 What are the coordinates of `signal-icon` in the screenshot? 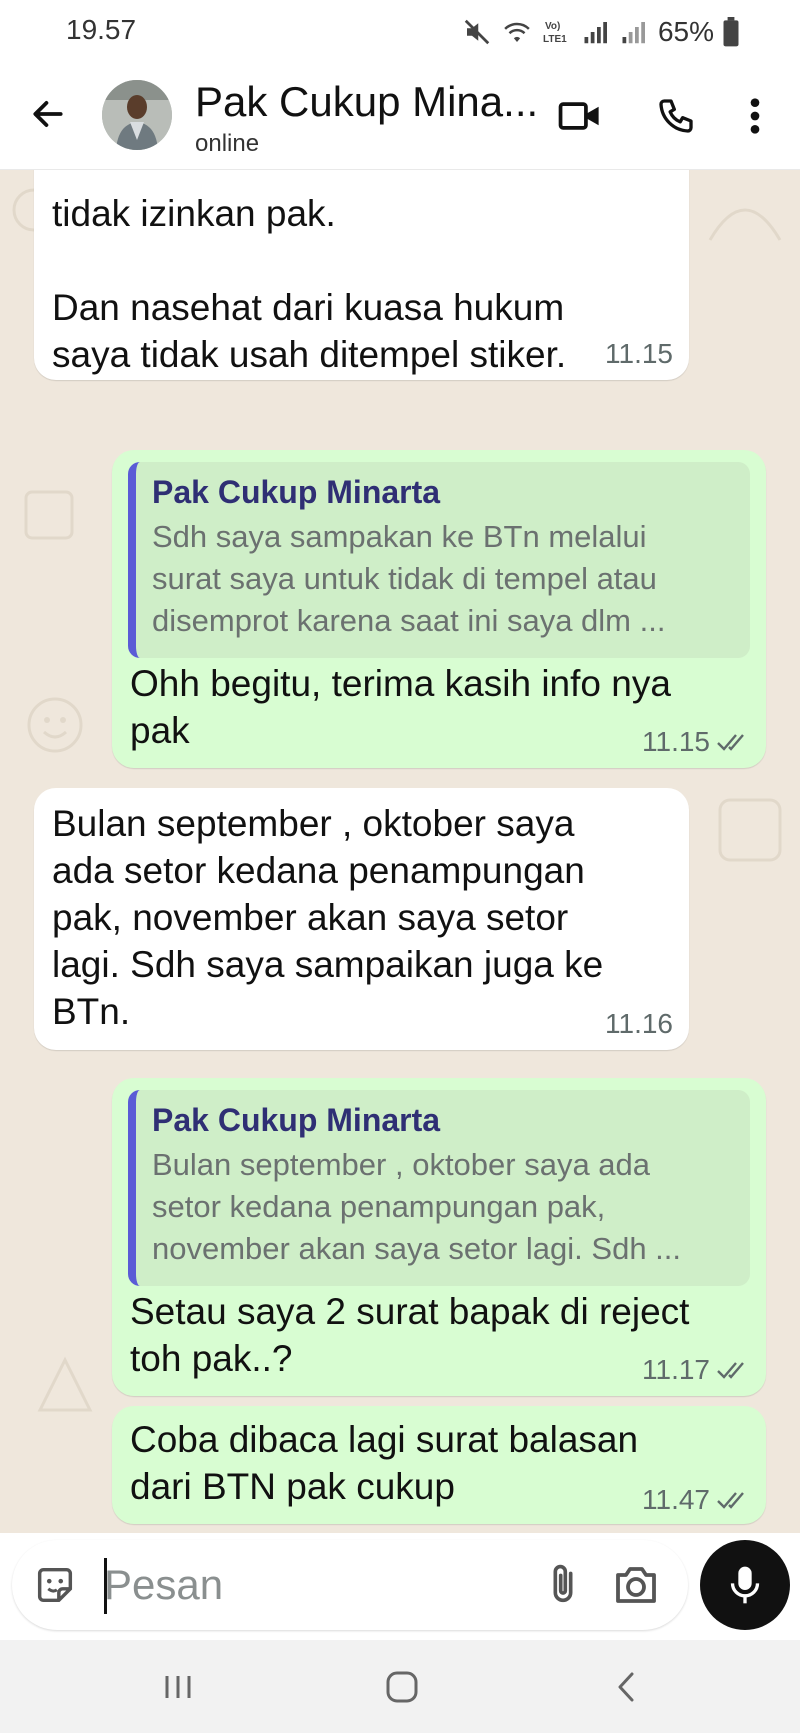 It's located at (595, 33).